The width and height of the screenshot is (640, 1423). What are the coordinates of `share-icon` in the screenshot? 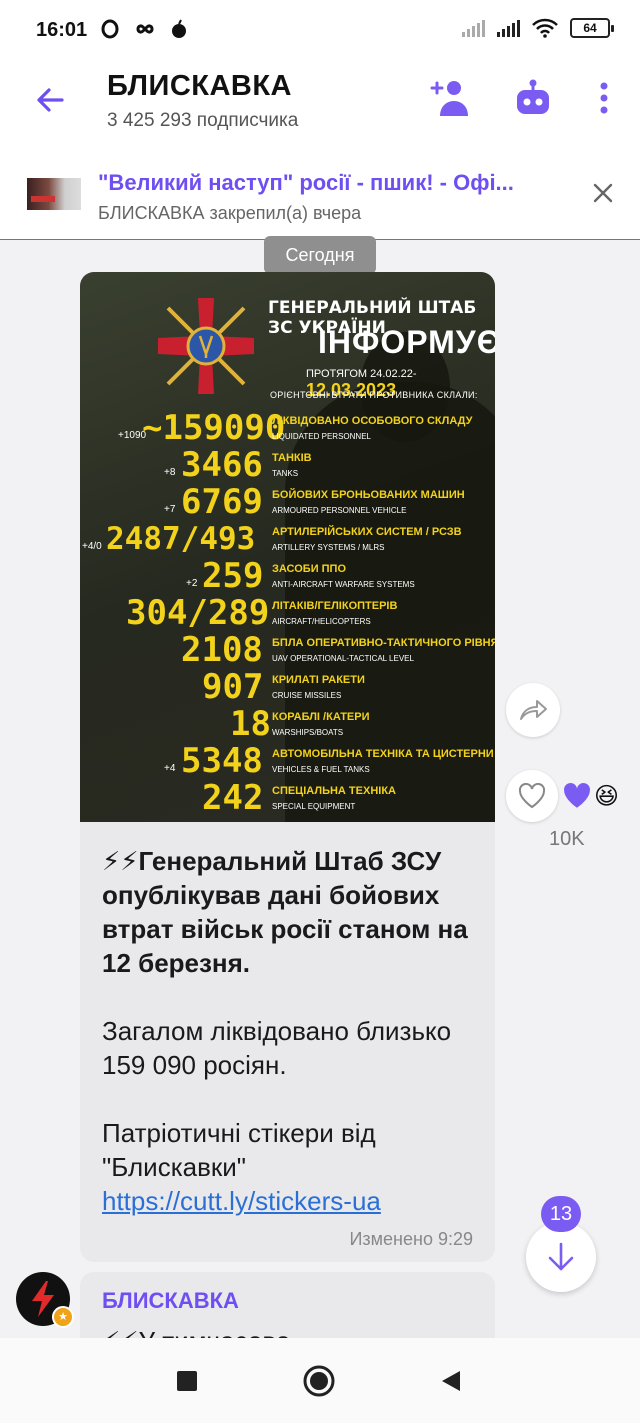 It's located at (533, 710).